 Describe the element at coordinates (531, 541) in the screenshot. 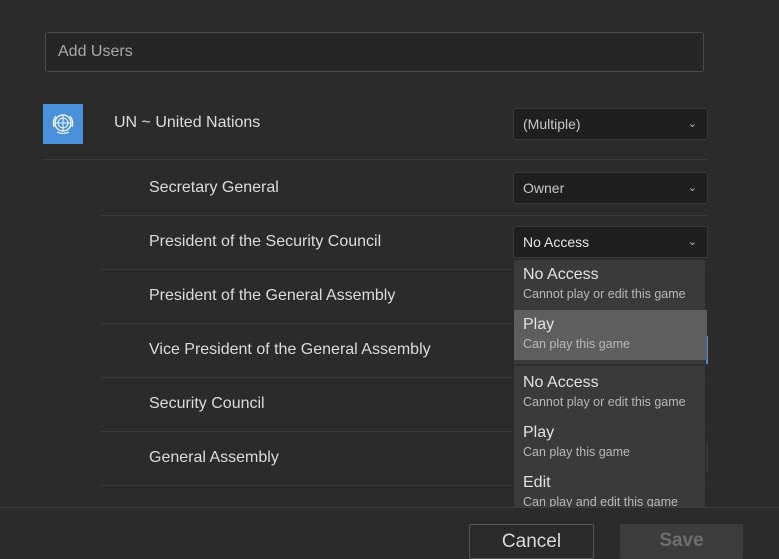

I see `cancel-button: Cancel` at that location.